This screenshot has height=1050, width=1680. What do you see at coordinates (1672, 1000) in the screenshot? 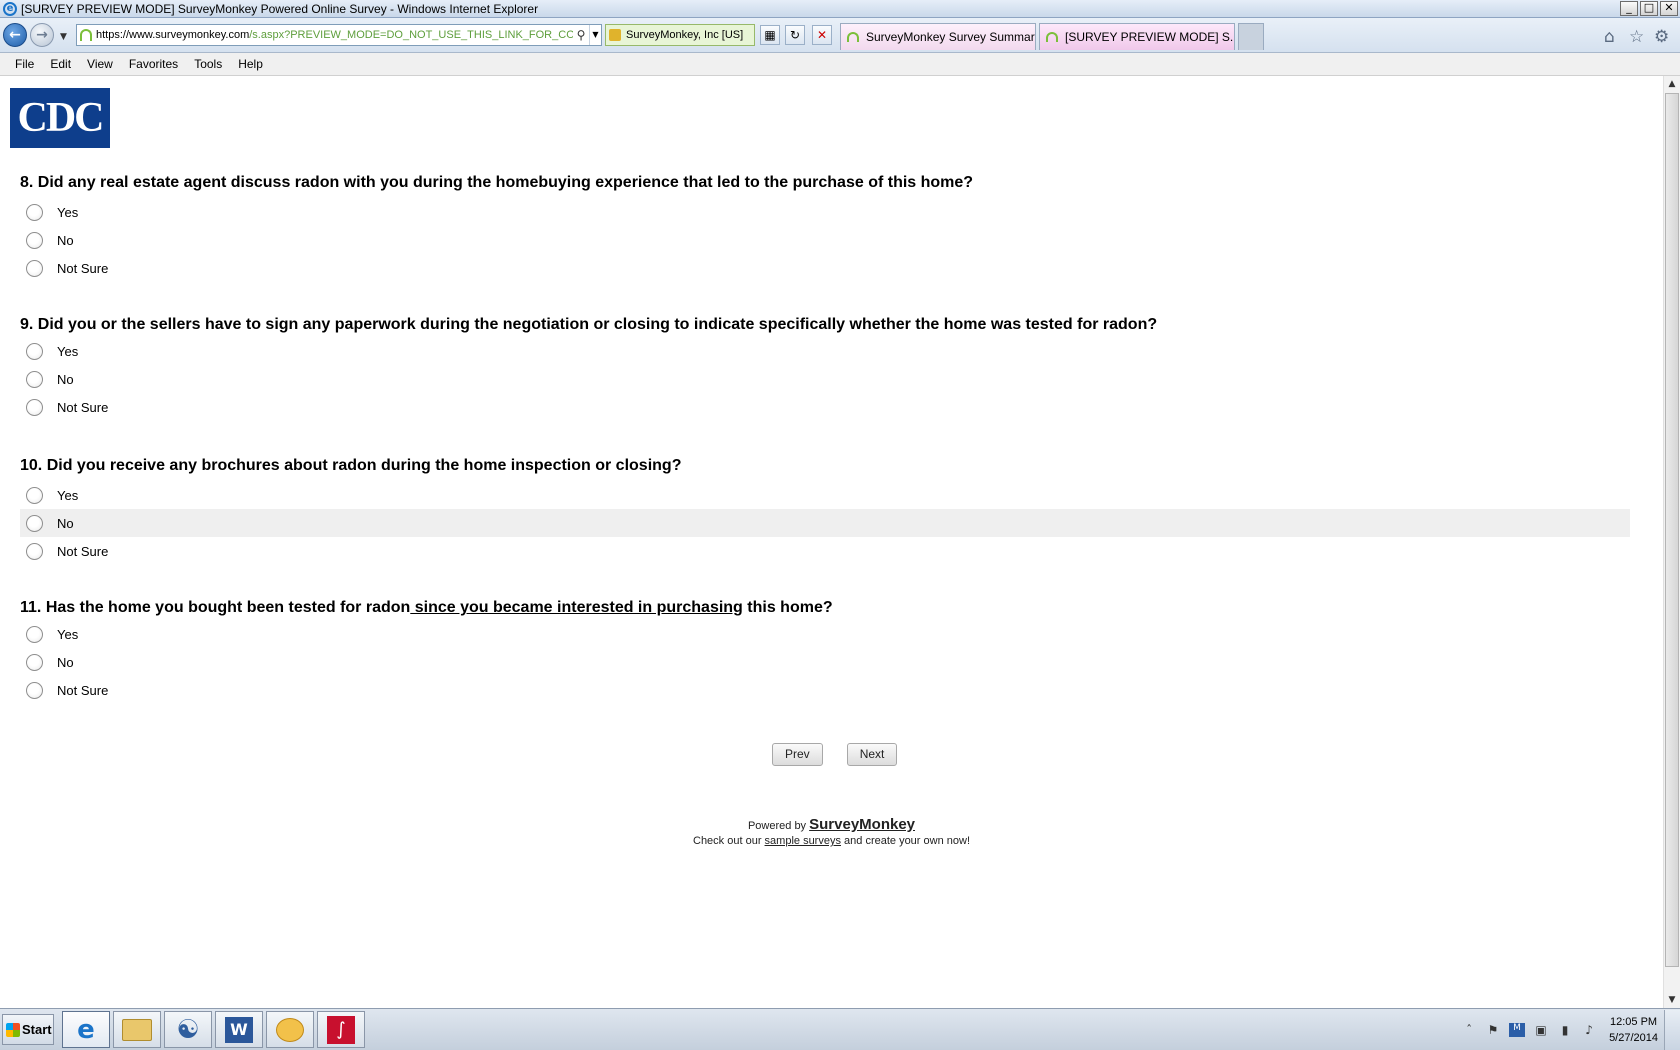
I see `scroll-down-arrow-icon: ▼` at bounding box center [1672, 1000].